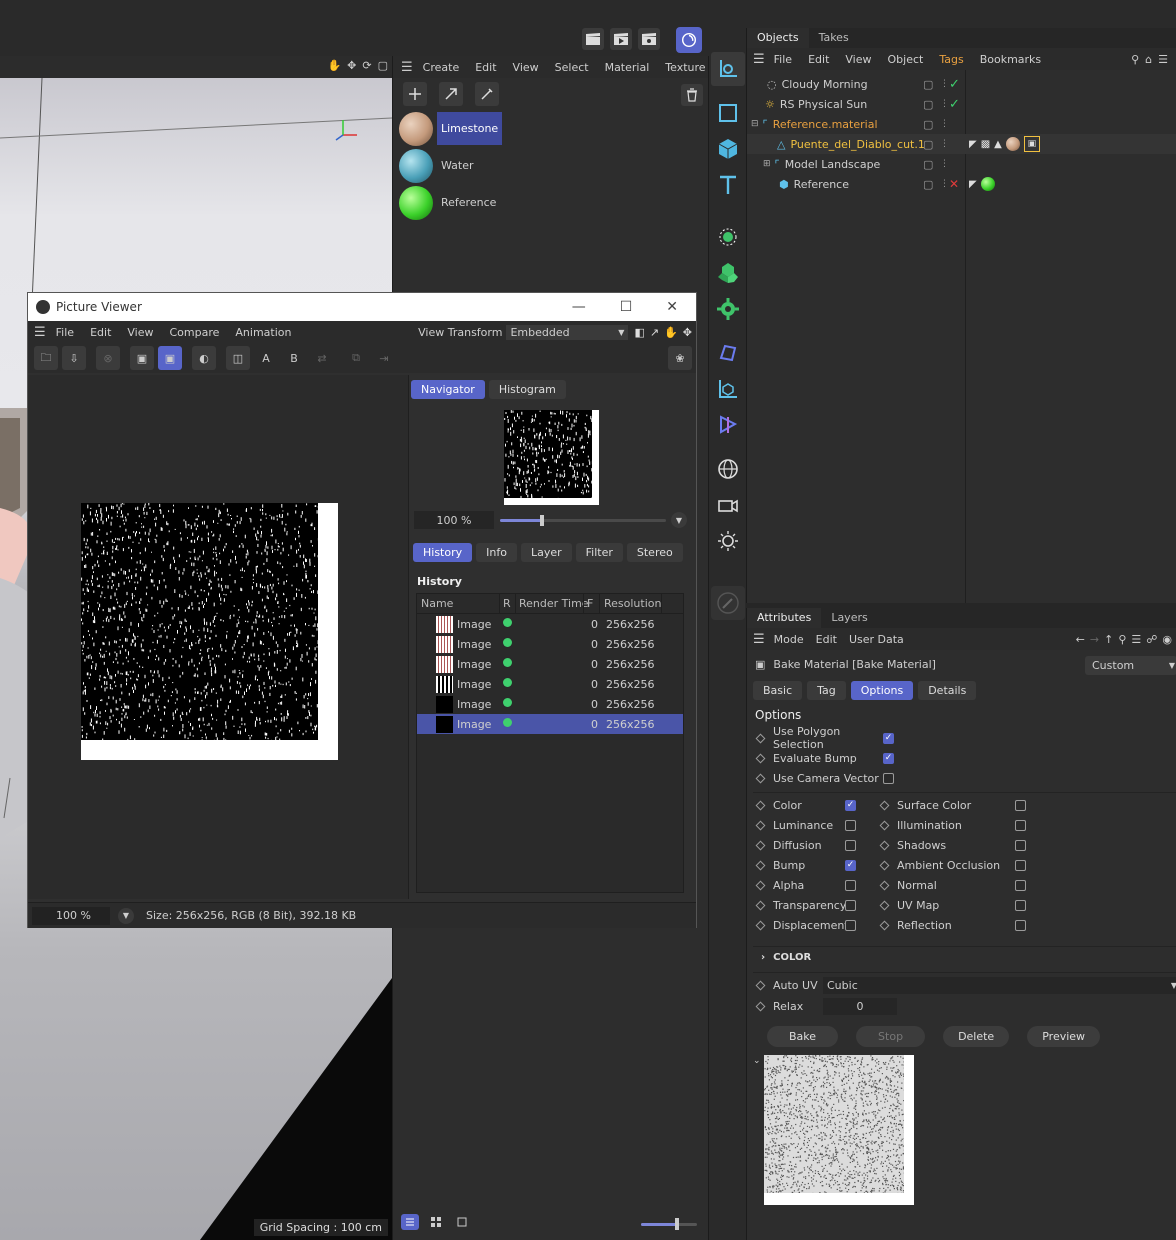 This screenshot has height=1240, width=1176. What do you see at coordinates (654, 552) in the screenshot?
I see `tab-stereo: Stereo` at bounding box center [654, 552].